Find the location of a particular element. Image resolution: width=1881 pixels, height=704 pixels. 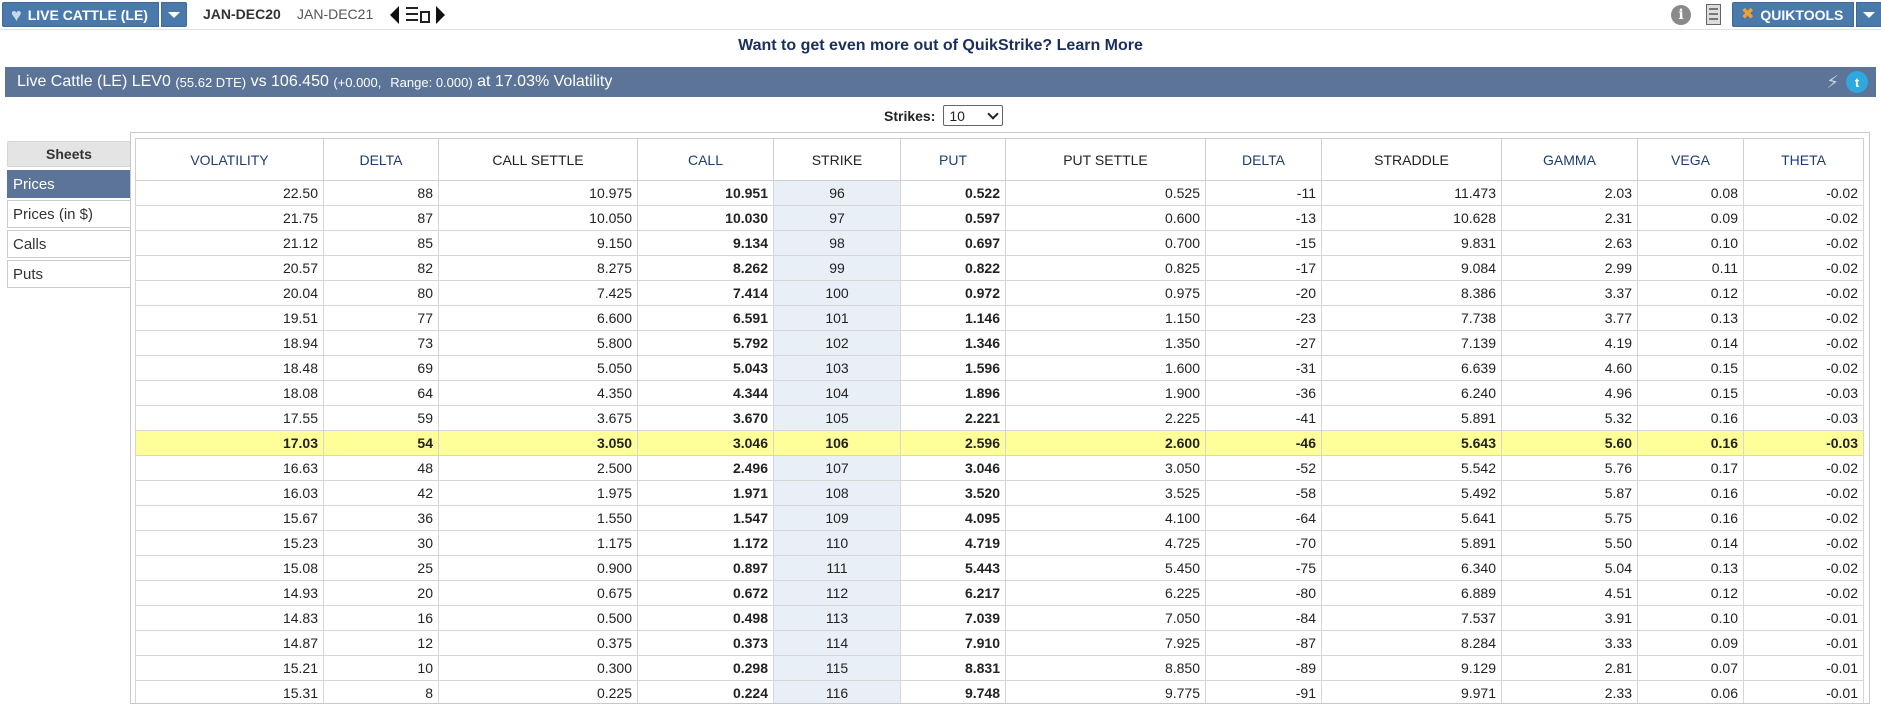

next-arrow-icon is located at coordinates (440, 15).